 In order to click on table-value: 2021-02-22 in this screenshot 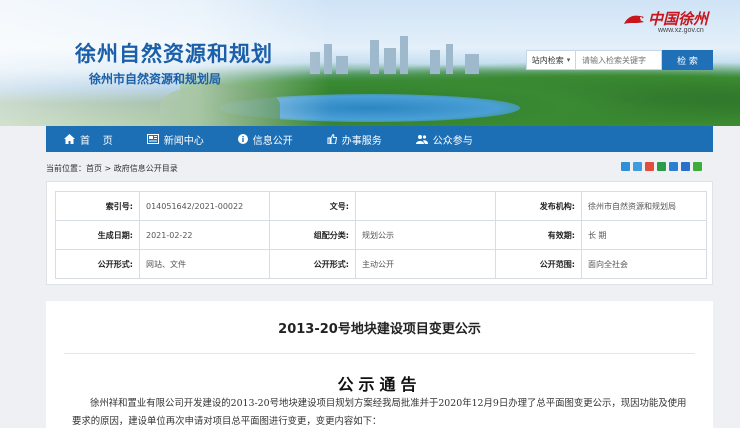, I will do `click(204, 235)`.